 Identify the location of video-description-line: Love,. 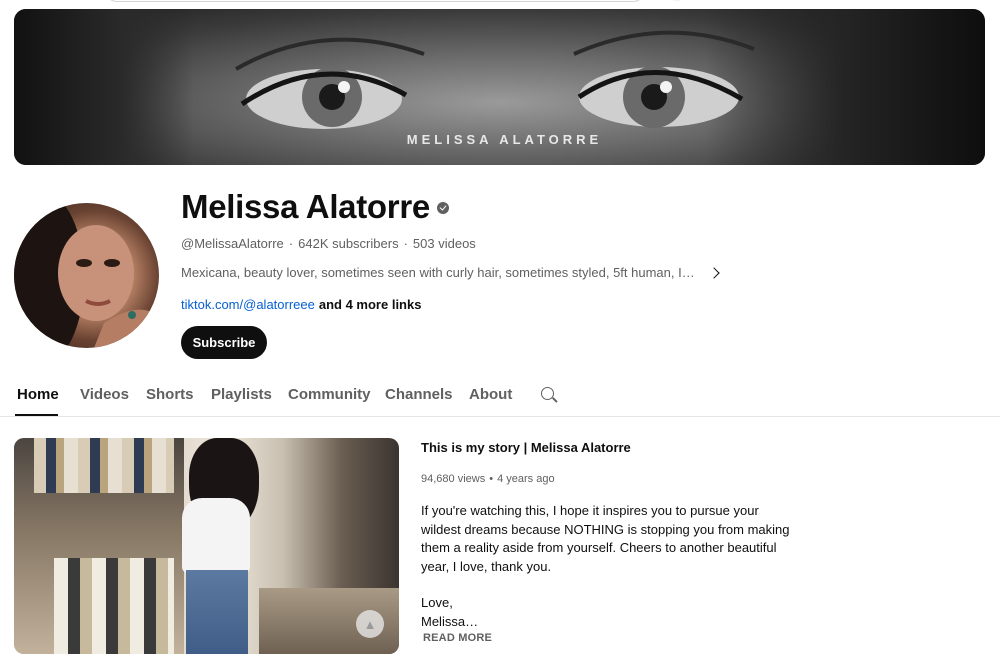
(437, 602).